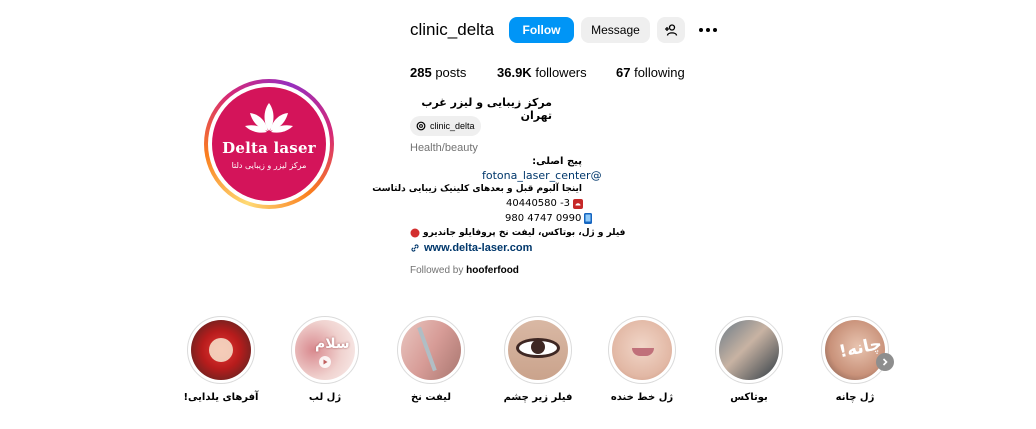  What do you see at coordinates (427, 349) in the screenshot?
I see `needle-shape` at bounding box center [427, 349].